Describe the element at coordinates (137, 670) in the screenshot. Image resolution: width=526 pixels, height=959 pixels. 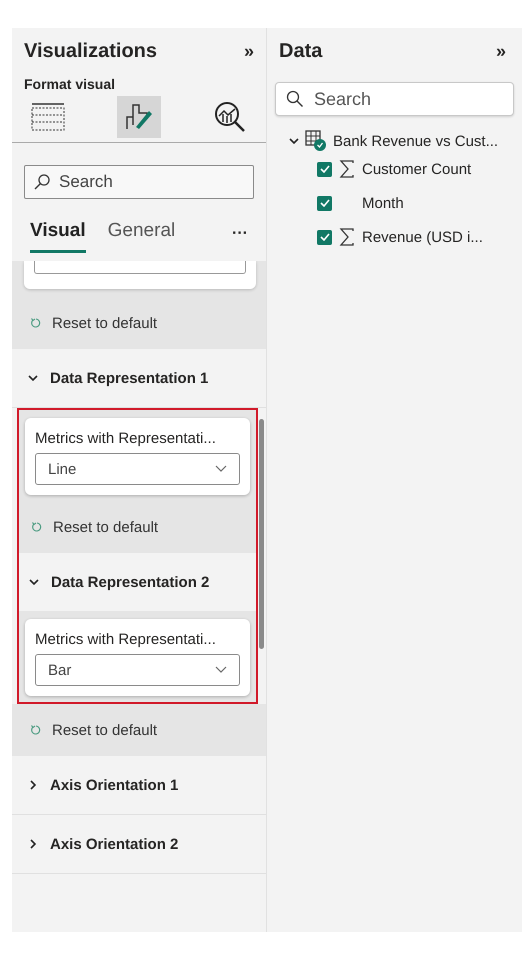
I see `dropdown: Bar` at that location.